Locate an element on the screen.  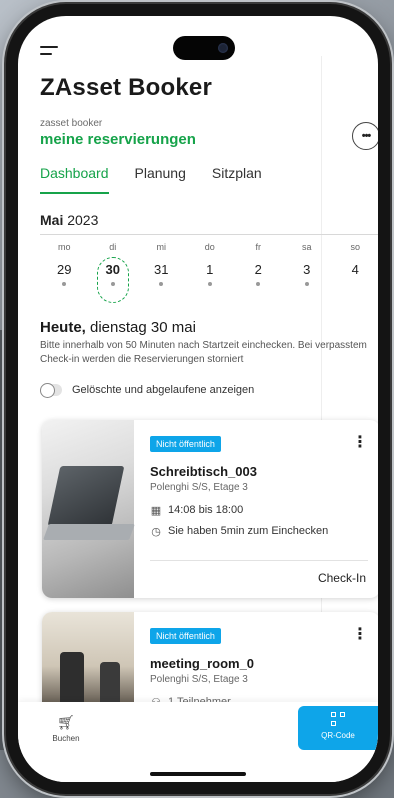
laptop-base-illustration is located at coordinates (89, 532).